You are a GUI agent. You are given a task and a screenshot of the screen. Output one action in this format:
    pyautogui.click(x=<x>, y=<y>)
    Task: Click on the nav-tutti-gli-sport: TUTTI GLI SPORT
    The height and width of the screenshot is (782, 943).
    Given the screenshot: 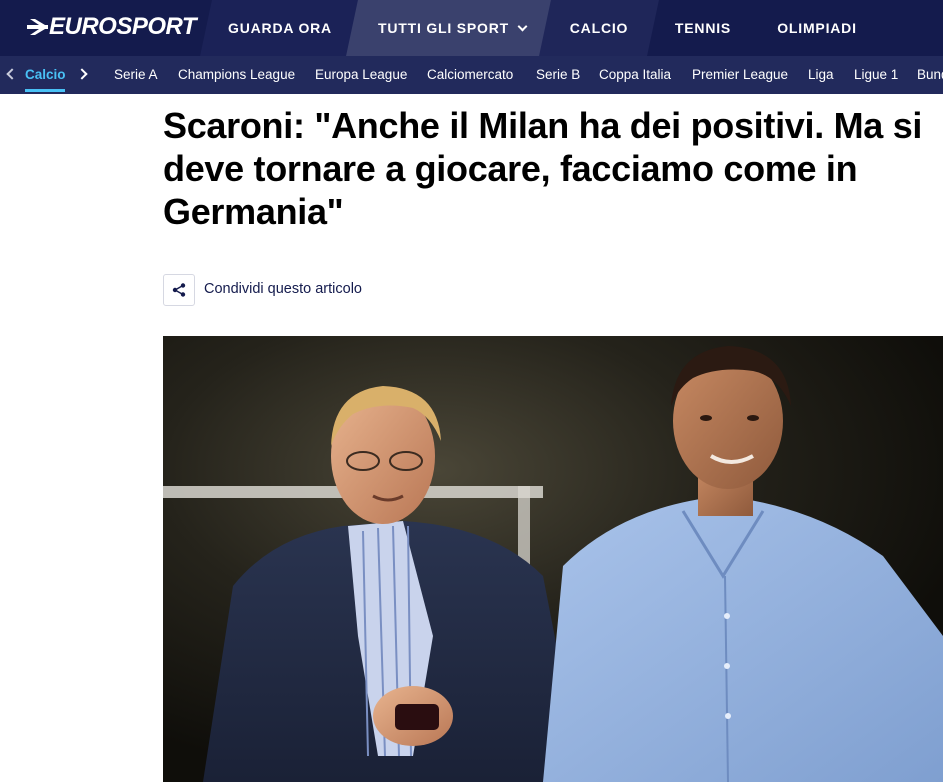 What is the action you would take?
    pyautogui.click(x=452, y=28)
    